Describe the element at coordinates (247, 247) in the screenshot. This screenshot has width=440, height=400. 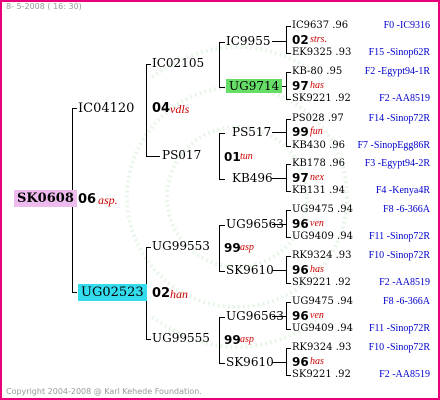
I see `g2-note-2: asp` at that location.